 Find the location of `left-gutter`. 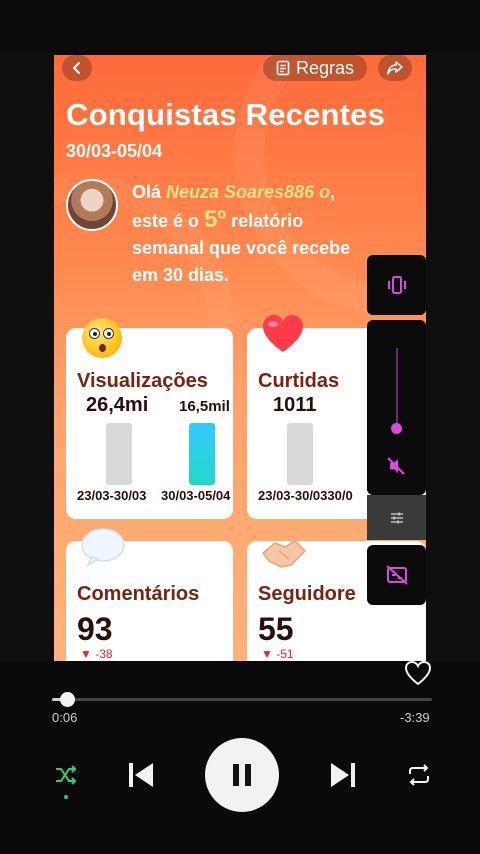

left-gutter is located at coordinates (27, 357).